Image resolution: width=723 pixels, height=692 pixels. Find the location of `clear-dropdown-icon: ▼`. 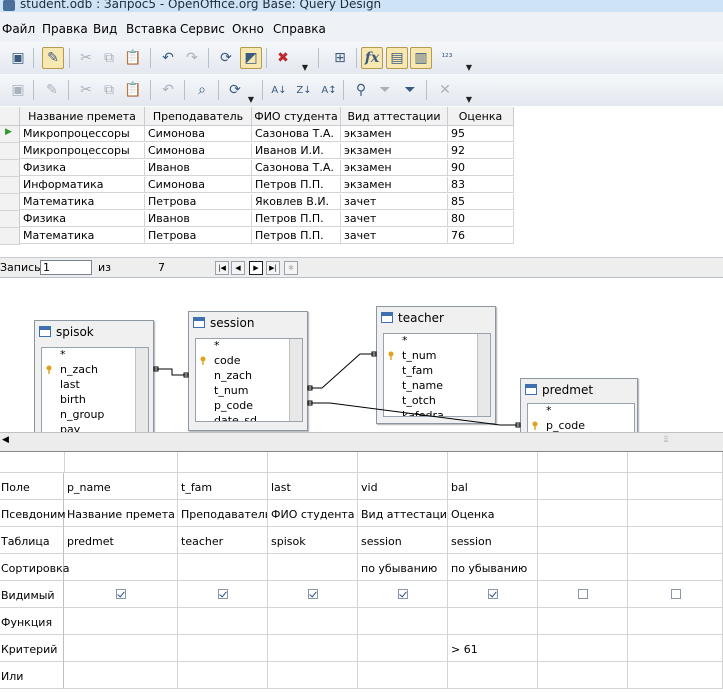

clear-dropdown-icon: ▼ is located at coordinates (305, 61).